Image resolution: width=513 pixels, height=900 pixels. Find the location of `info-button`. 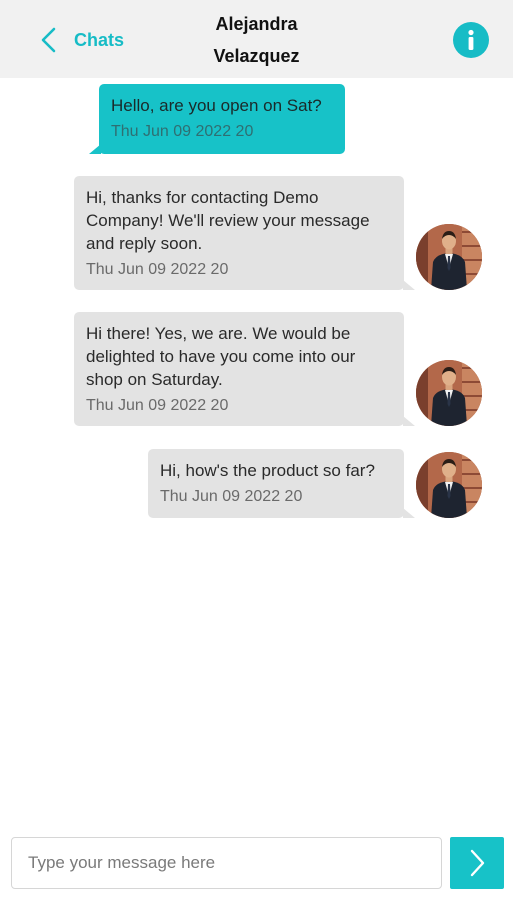

info-button is located at coordinates (471, 40).